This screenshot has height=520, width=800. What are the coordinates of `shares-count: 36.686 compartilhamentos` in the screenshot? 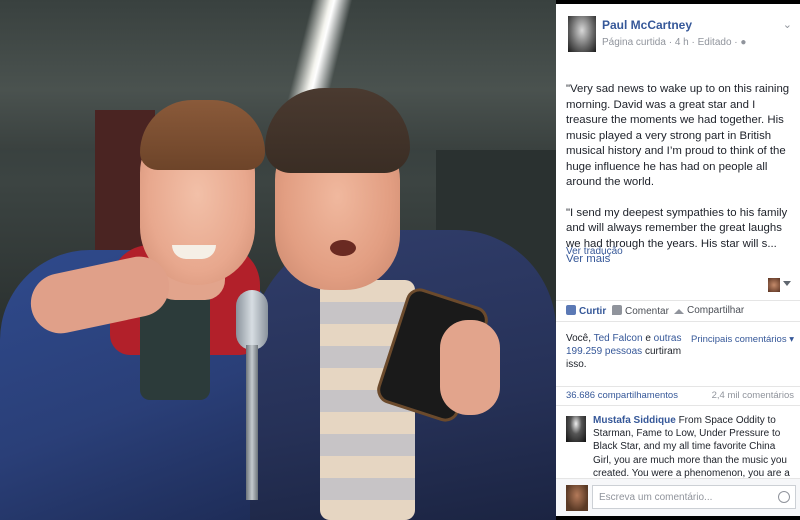 It's located at (622, 395).